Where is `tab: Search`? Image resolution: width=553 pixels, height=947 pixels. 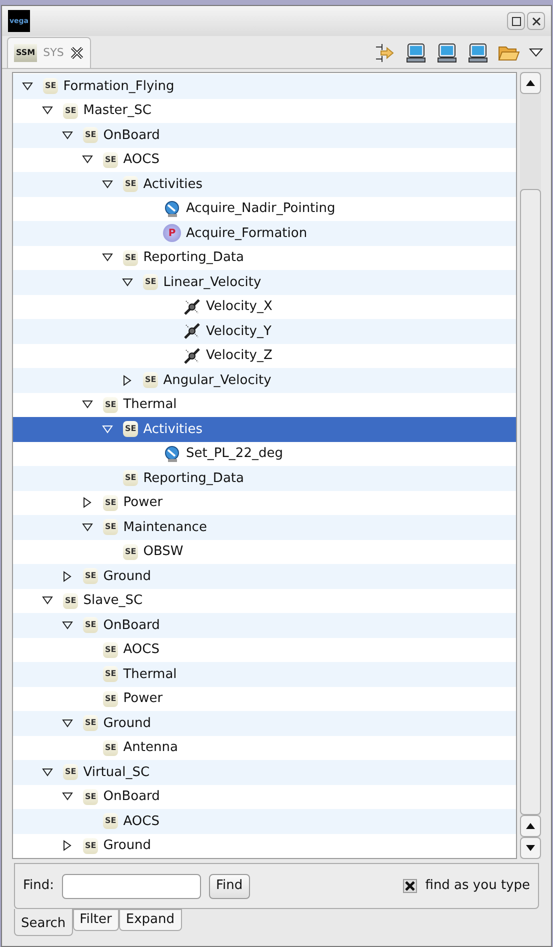
tab: Search is located at coordinates (43, 922).